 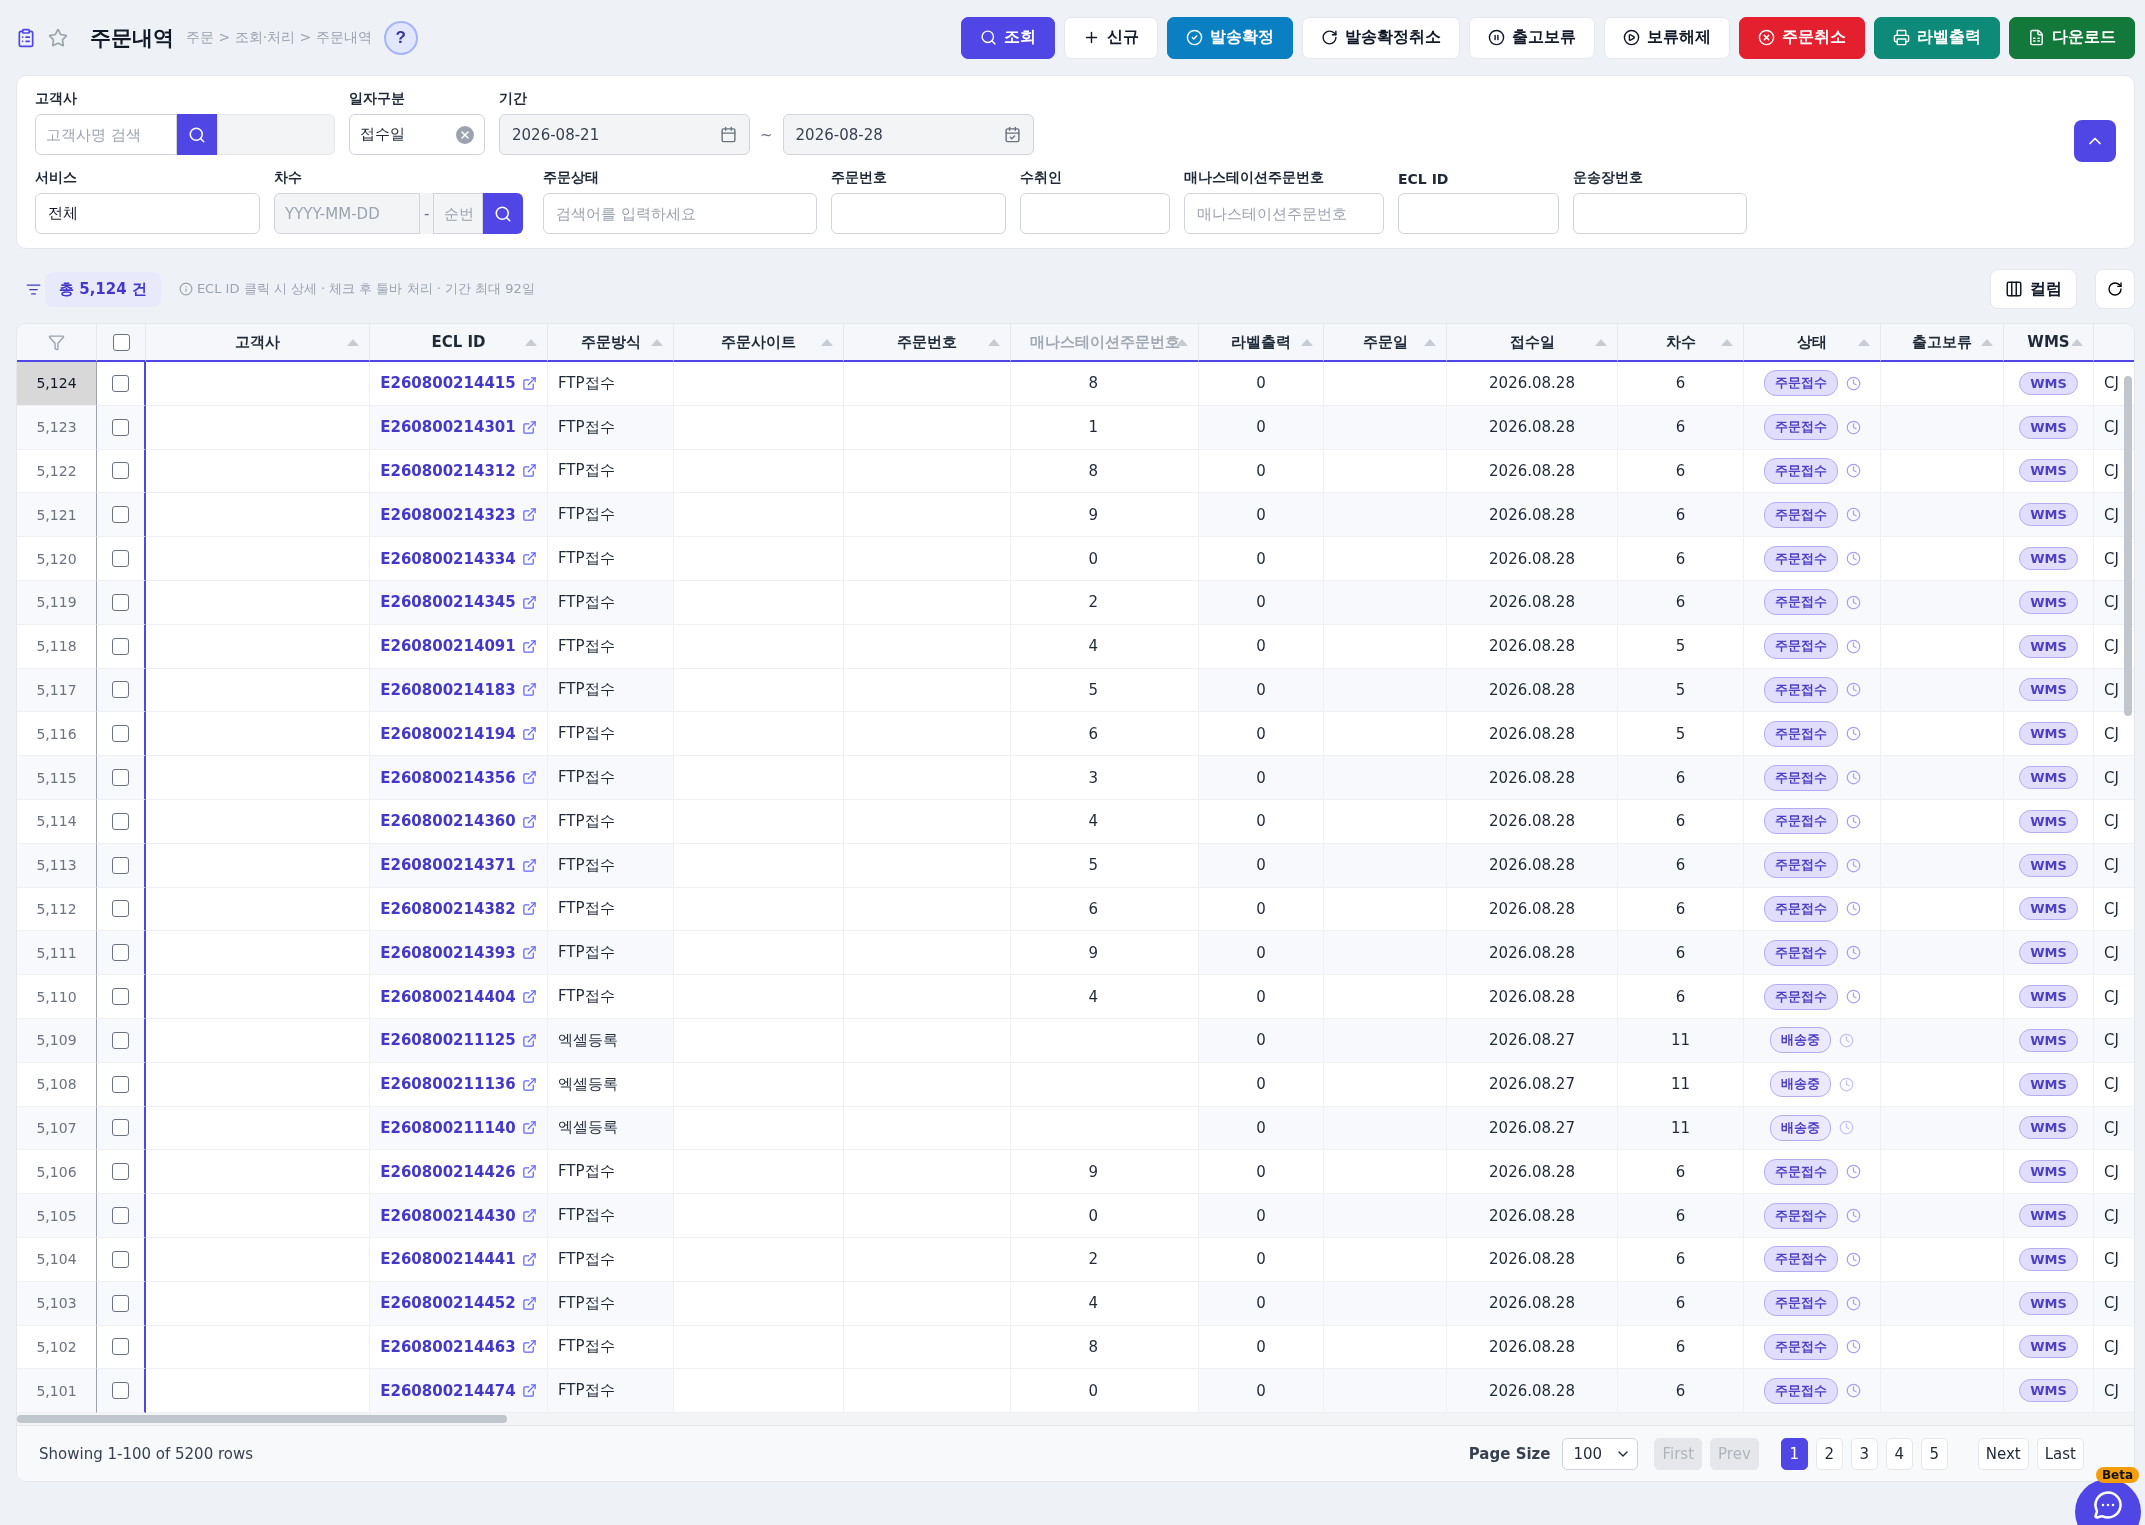 I want to click on row-number: 5,106, so click(x=57, y=1172).